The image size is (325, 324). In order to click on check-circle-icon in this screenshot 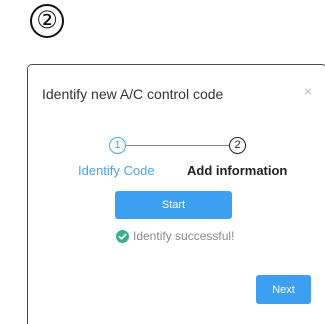, I will do `click(122, 236)`.